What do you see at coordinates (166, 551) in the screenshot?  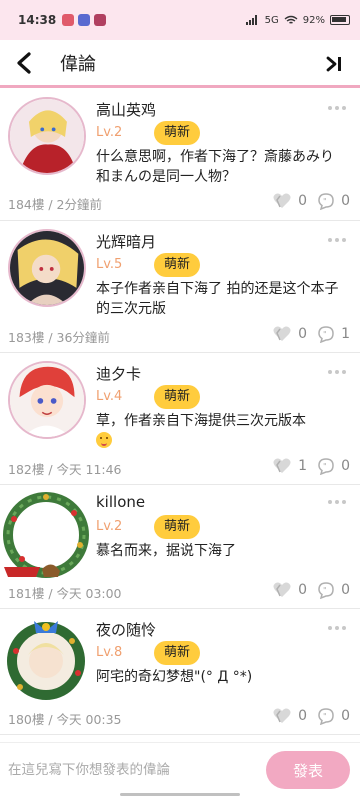 I see `comment-text: 慕名而来，据说下海了` at bounding box center [166, 551].